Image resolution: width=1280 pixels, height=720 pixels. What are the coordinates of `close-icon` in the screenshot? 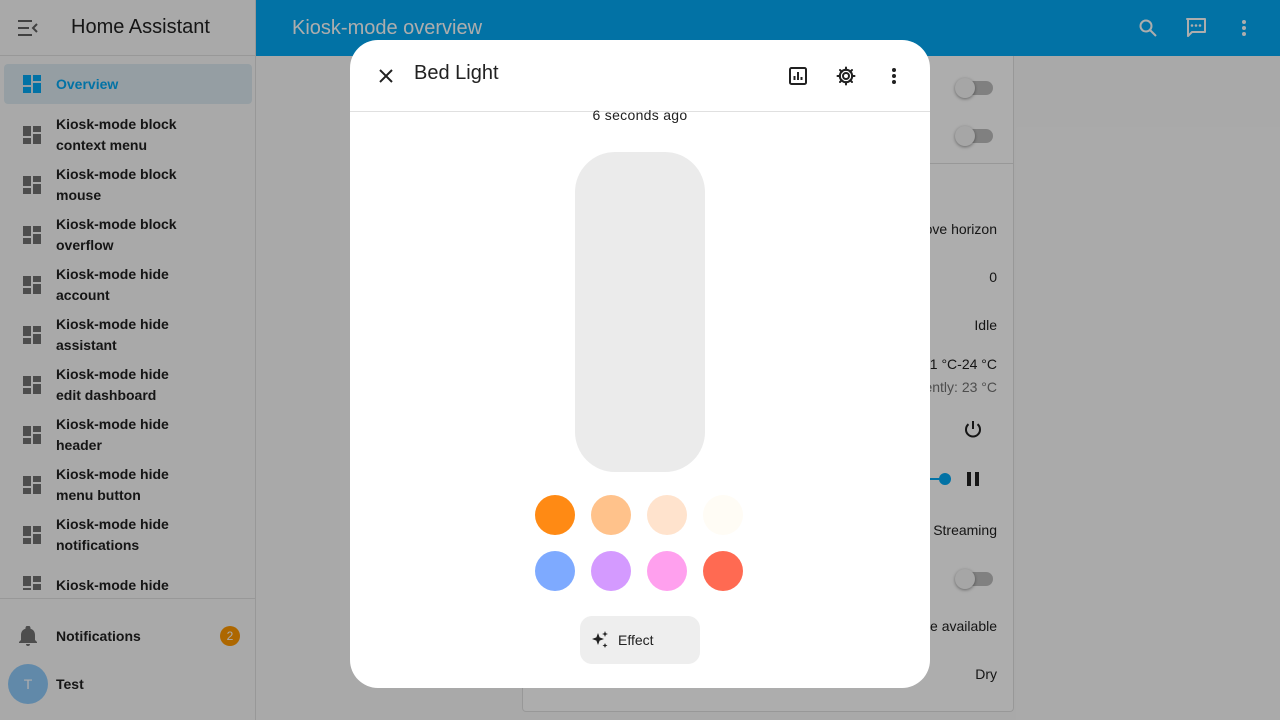 It's located at (386, 76).